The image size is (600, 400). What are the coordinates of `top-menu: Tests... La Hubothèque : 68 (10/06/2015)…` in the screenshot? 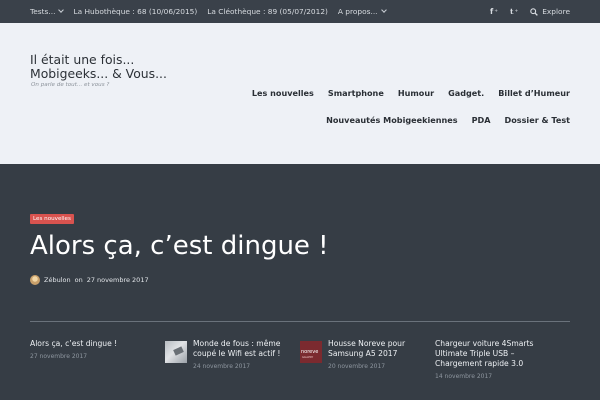 It's located at (208, 11).